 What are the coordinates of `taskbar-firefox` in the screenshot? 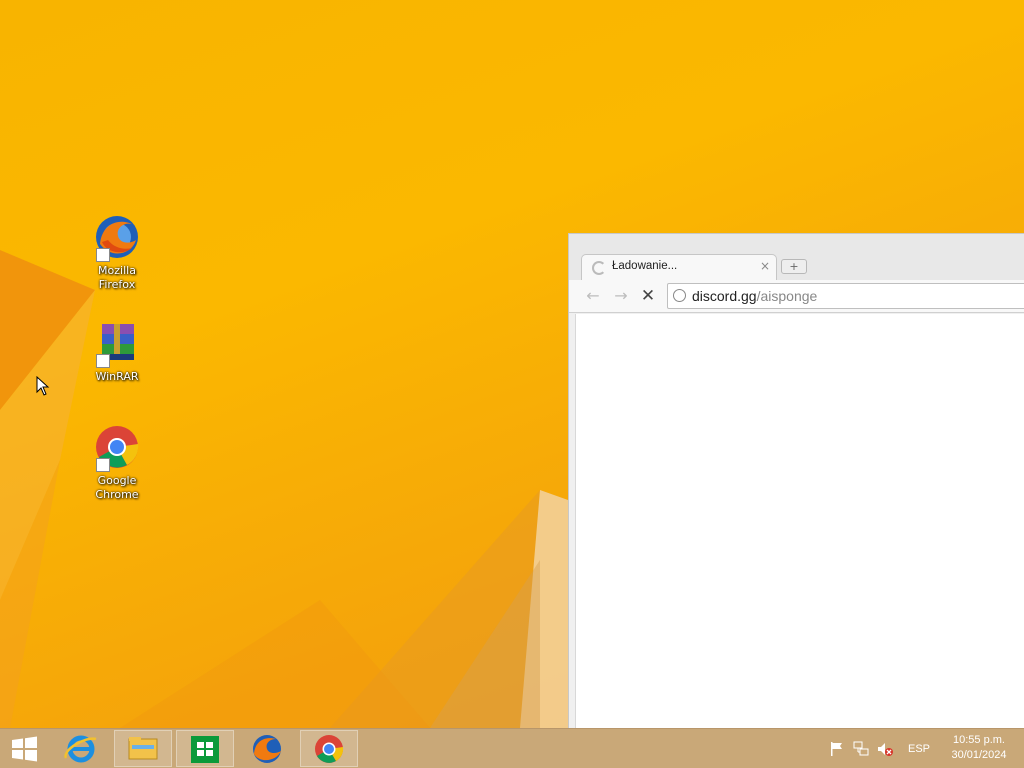 It's located at (267, 748).